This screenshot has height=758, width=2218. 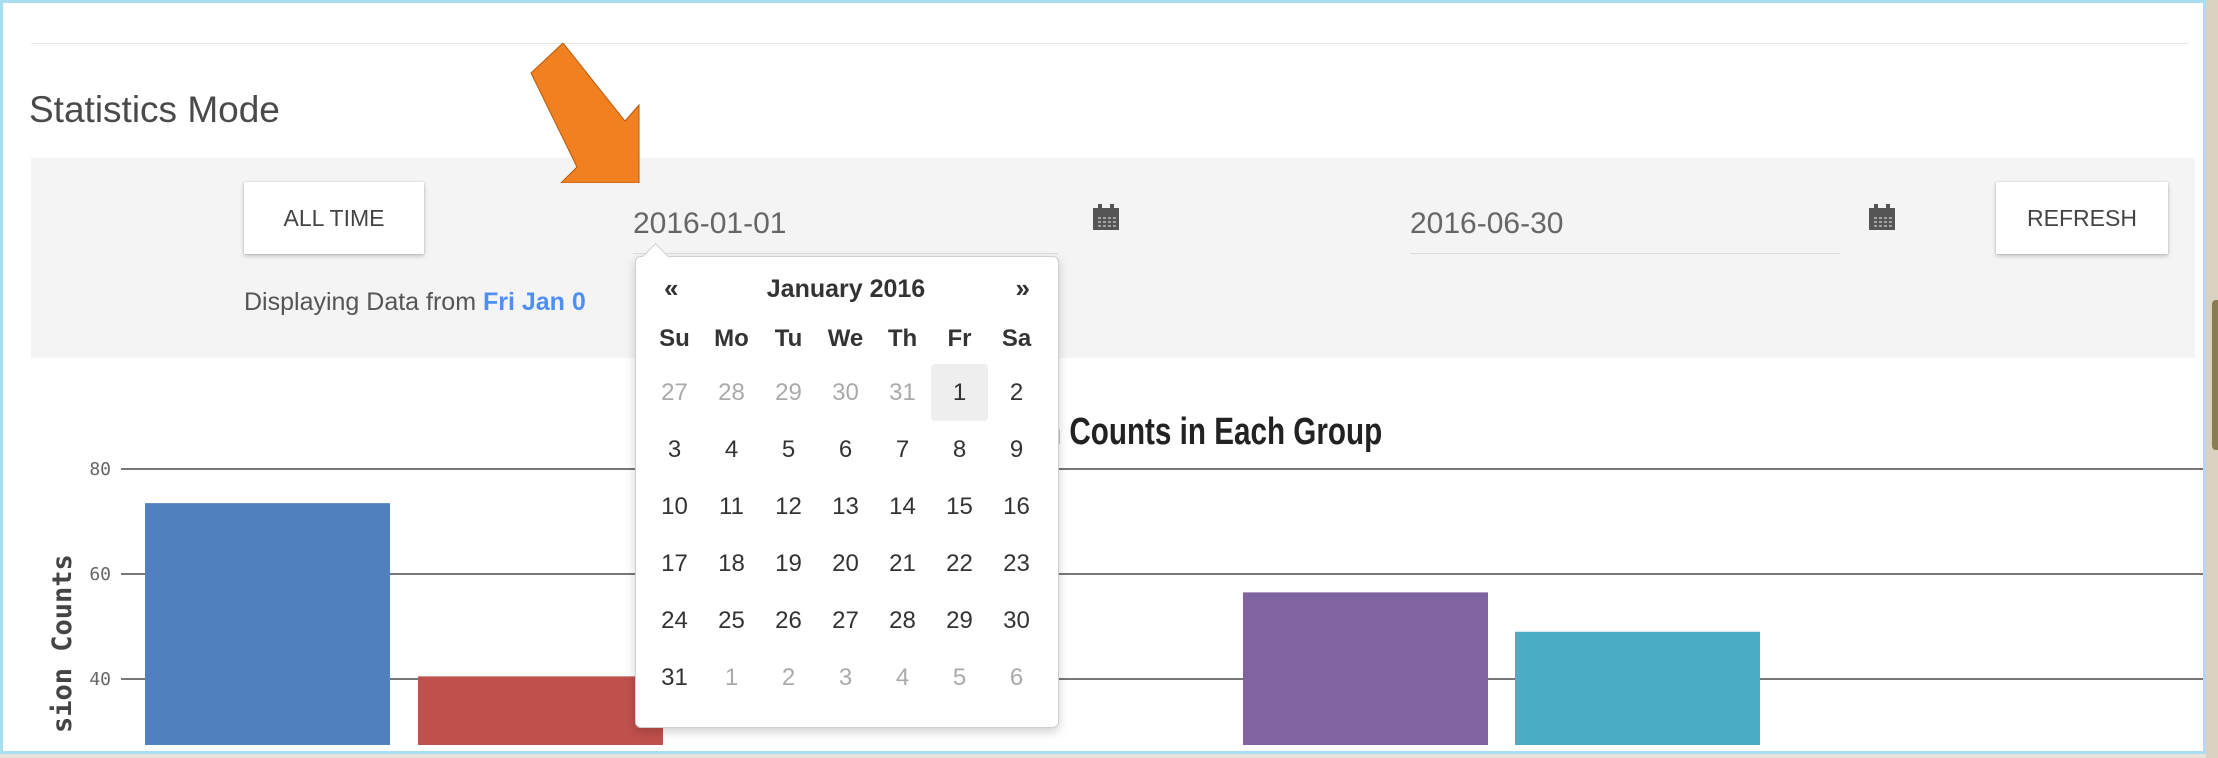 I want to click on calendar-day: 13, so click(x=845, y=506).